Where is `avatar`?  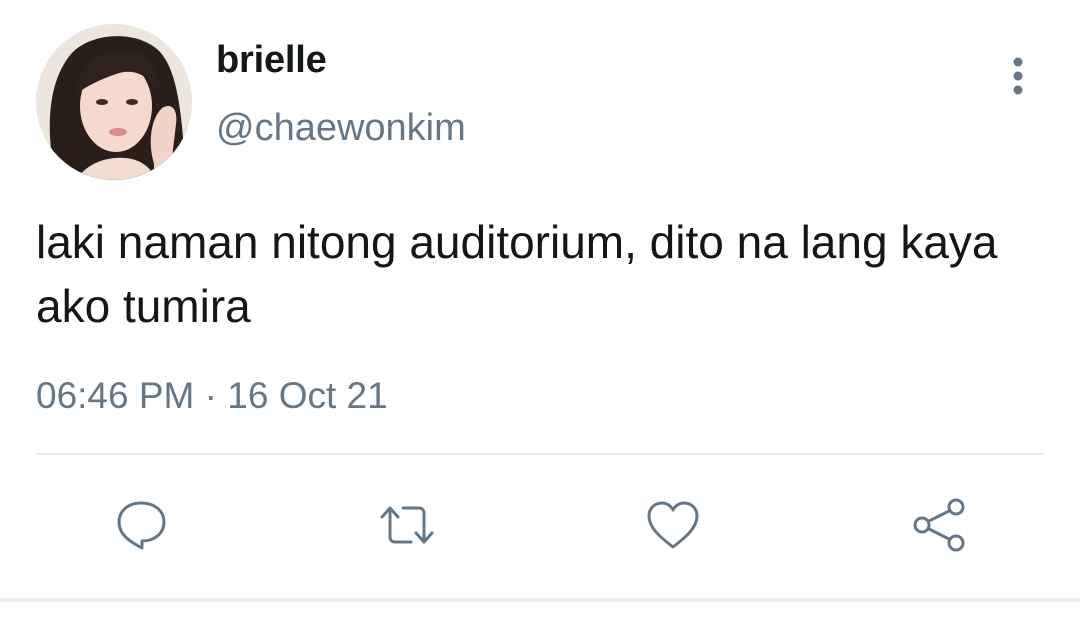 avatar is located at coordinates (114, 102).